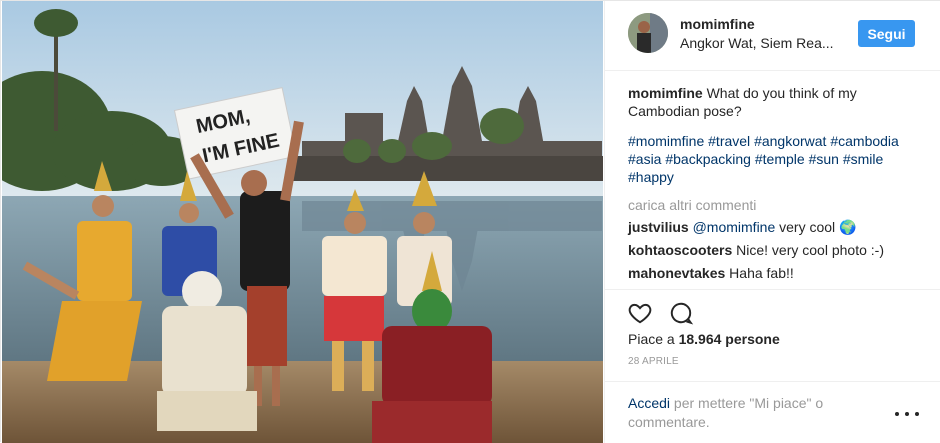 Image resolution: width=940 pixels, height=443 pixels. What do you see at coordinates (790, 141) in the screenshot?
I see `hashtag: #angkorwat` at bounding box center [790, 141].